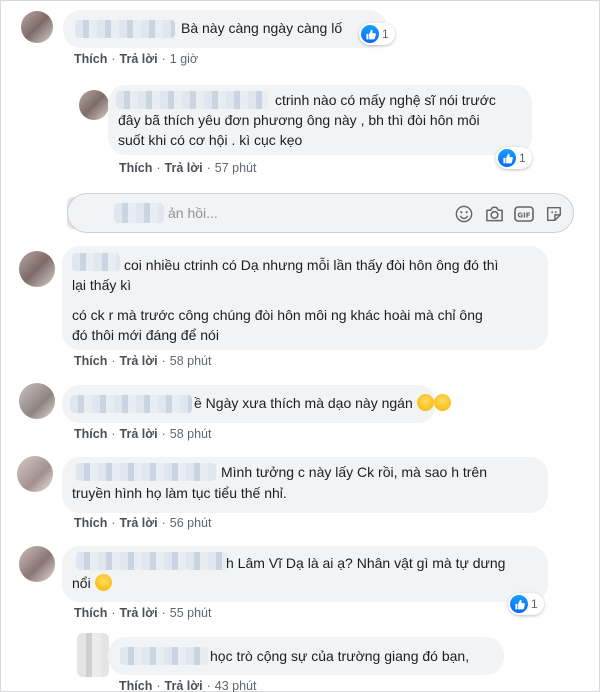  Describe the element at coordinates (554, 214) in the screenshot. I see `sticker-icon` at that location.